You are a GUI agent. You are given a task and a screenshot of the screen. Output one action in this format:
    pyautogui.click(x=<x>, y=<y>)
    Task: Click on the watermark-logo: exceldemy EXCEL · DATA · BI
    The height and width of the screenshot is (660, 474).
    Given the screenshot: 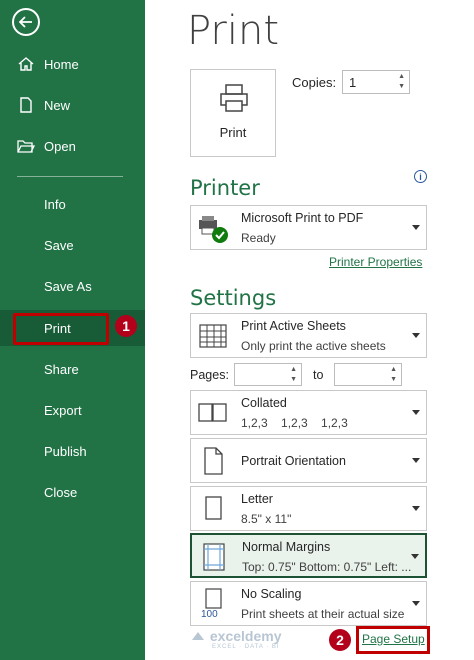 What is the action you would take?
    pyautogui.click(x=236, y=639)
    